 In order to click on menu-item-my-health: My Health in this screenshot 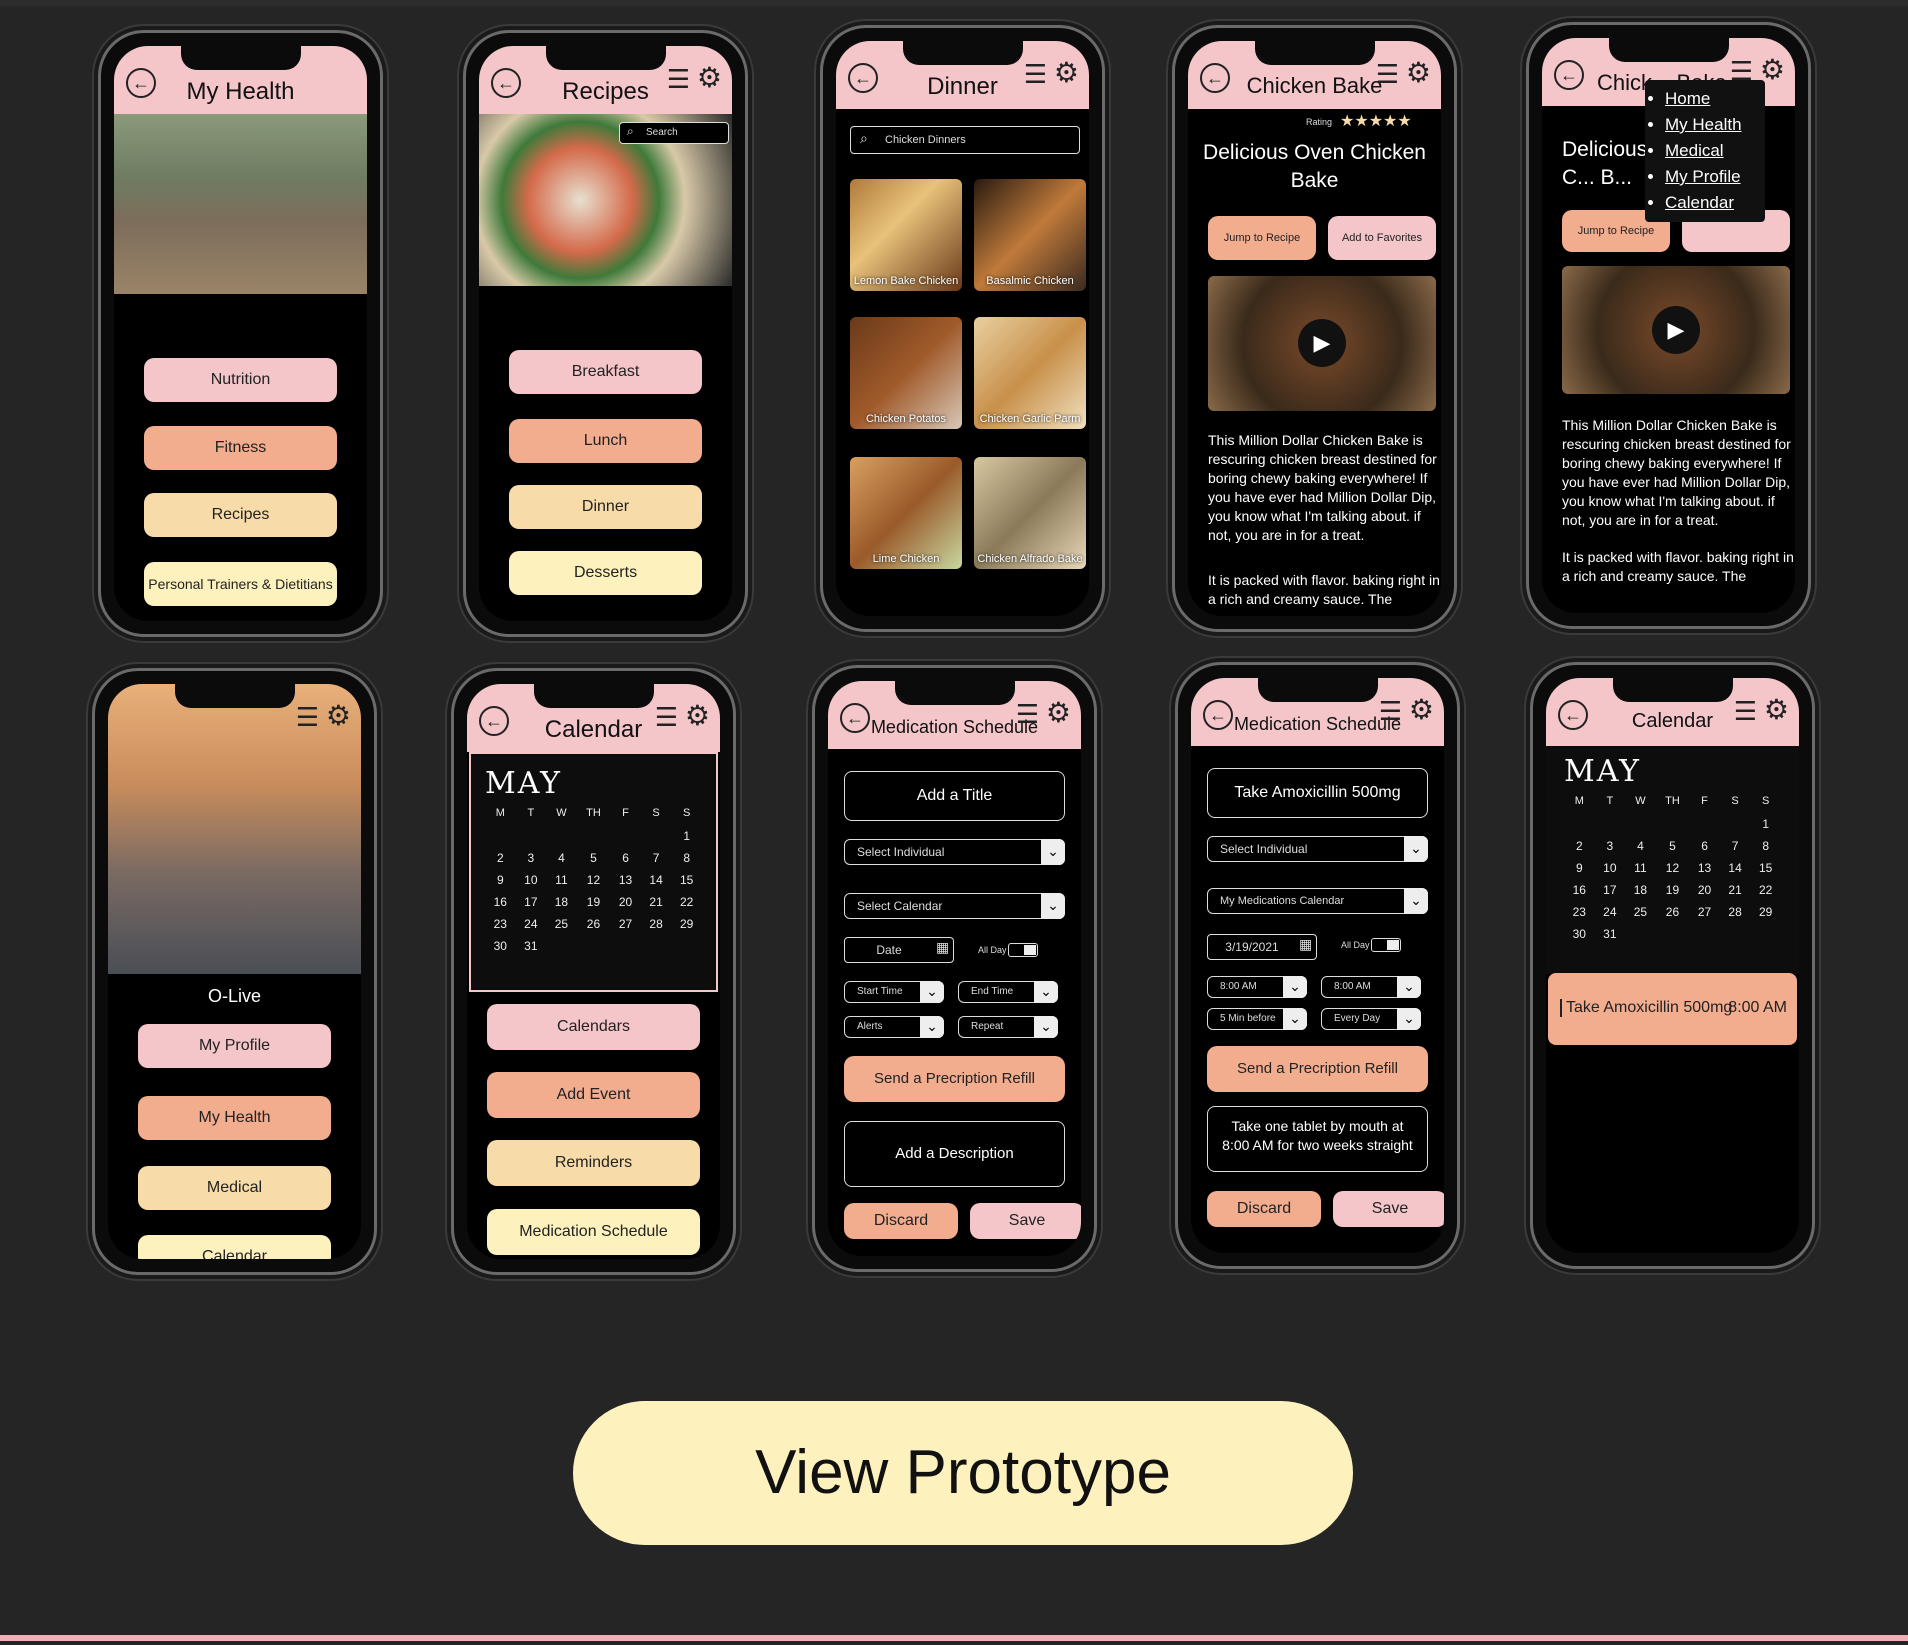, I will do `click(1712, 125)`.